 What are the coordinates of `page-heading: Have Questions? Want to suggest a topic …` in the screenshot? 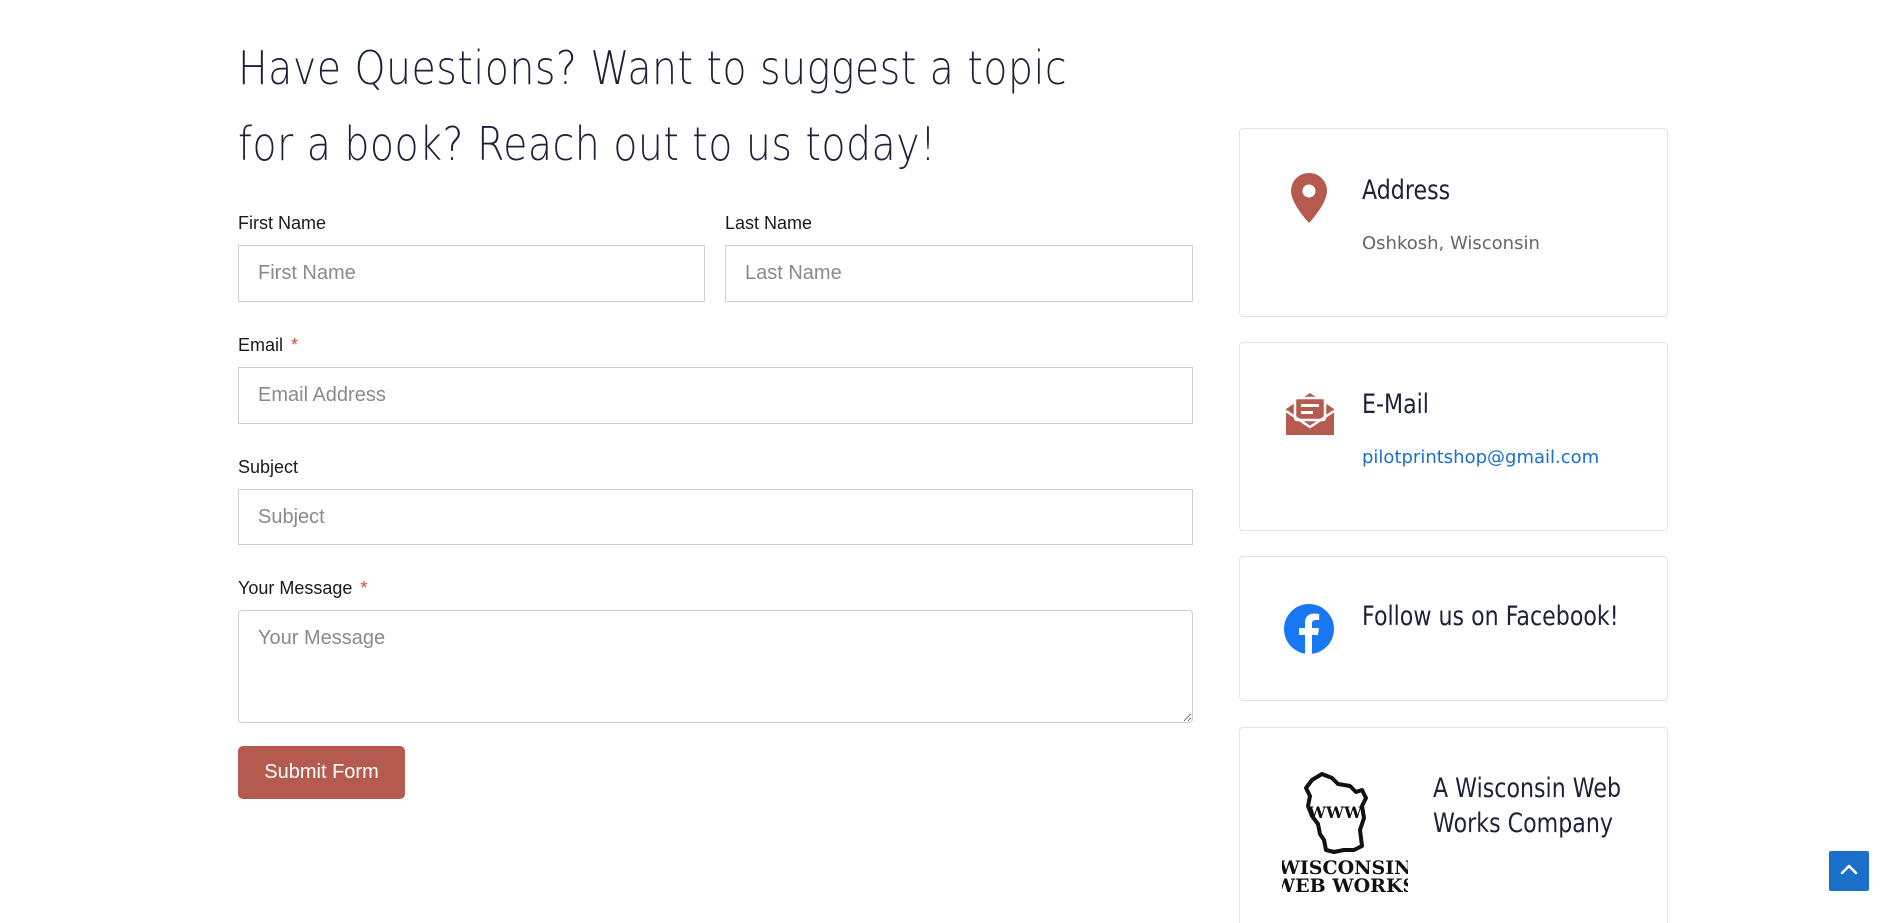 It's located at (653, 106).